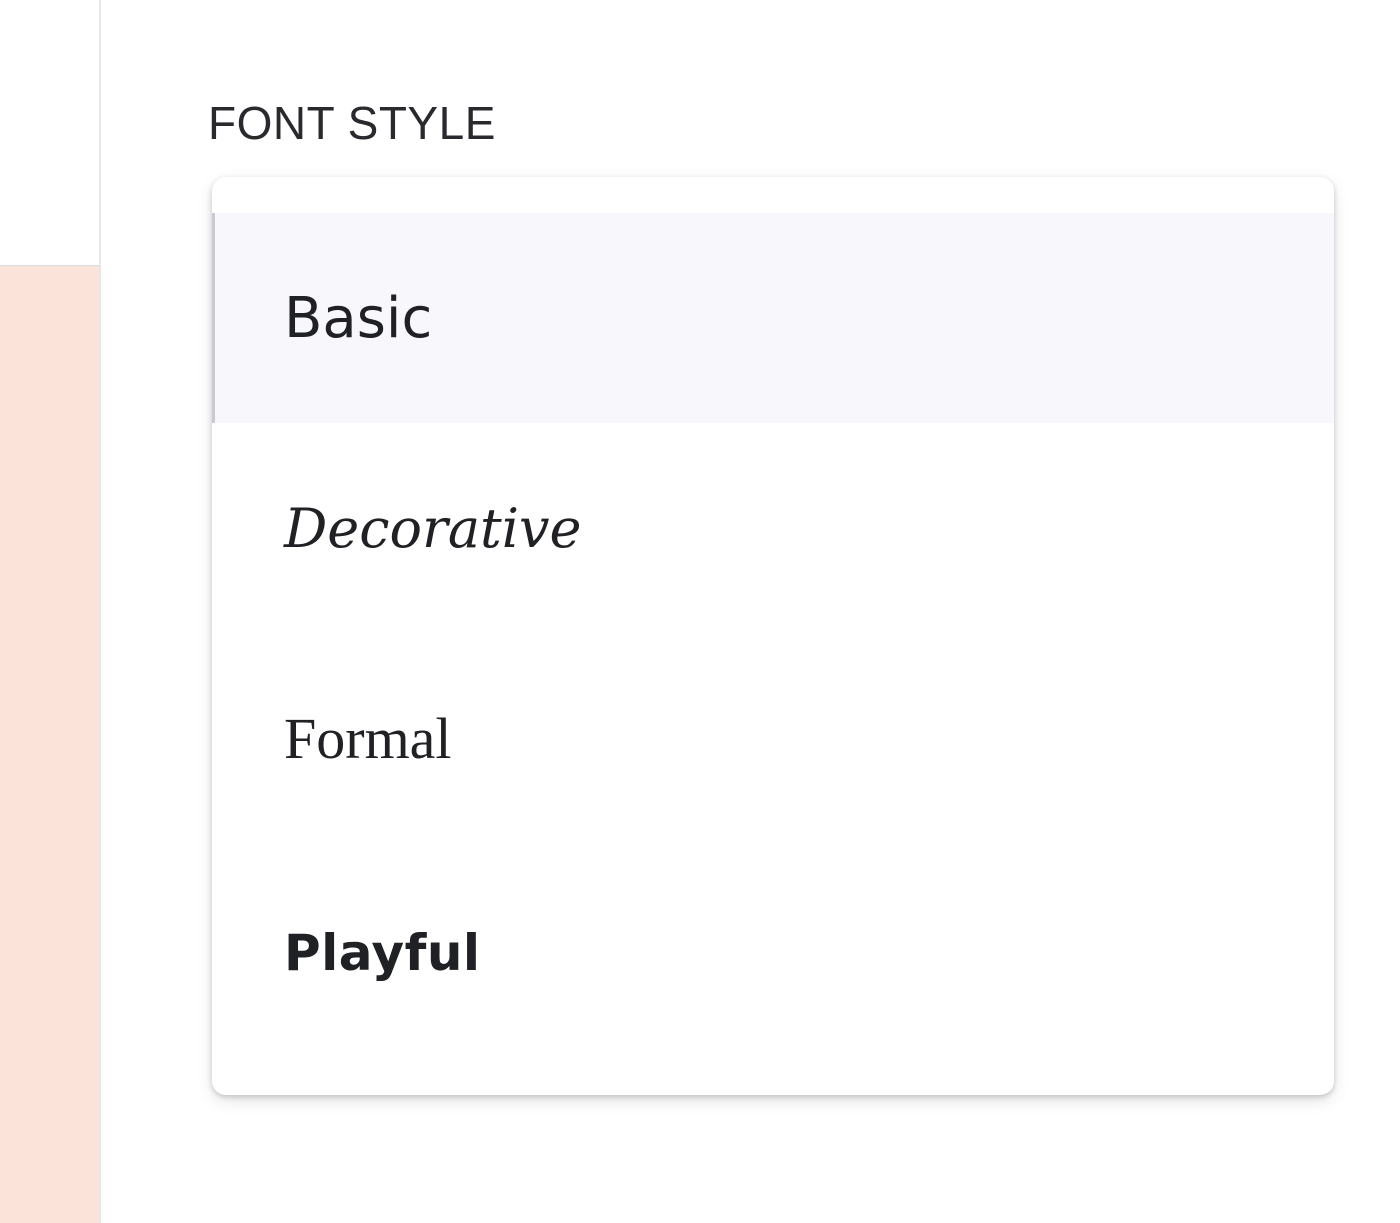  Describe the element at coordinates (382, 953) in the screenshot. I see `font-option-playful-label: Playful` at that location.